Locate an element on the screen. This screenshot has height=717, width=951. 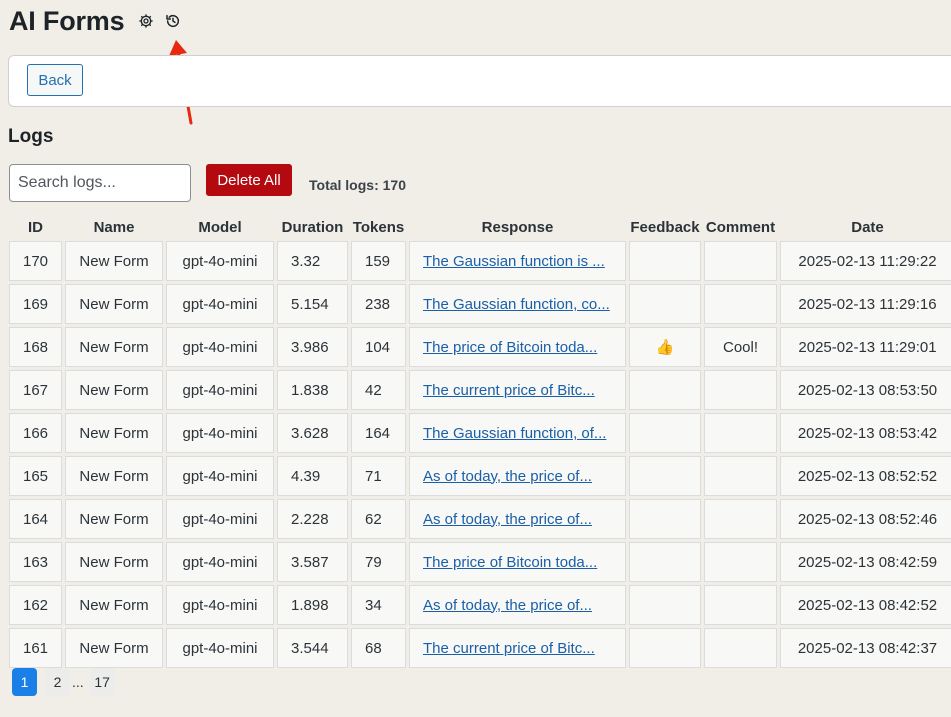
back-button: Back is located at coordinates (55, 80).